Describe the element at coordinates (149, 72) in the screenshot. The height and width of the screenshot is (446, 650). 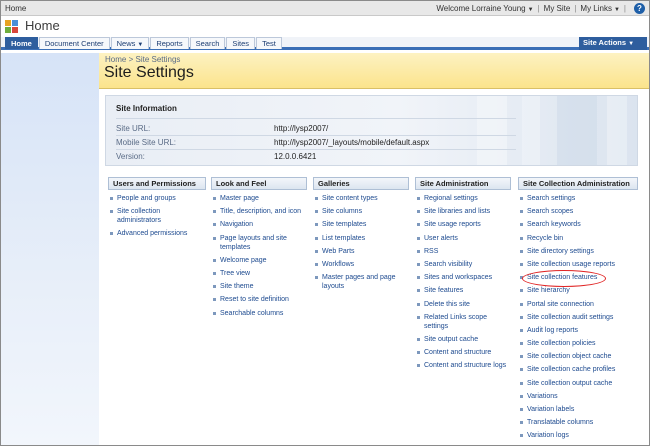
I see `page-title: Site Settings` at that location.